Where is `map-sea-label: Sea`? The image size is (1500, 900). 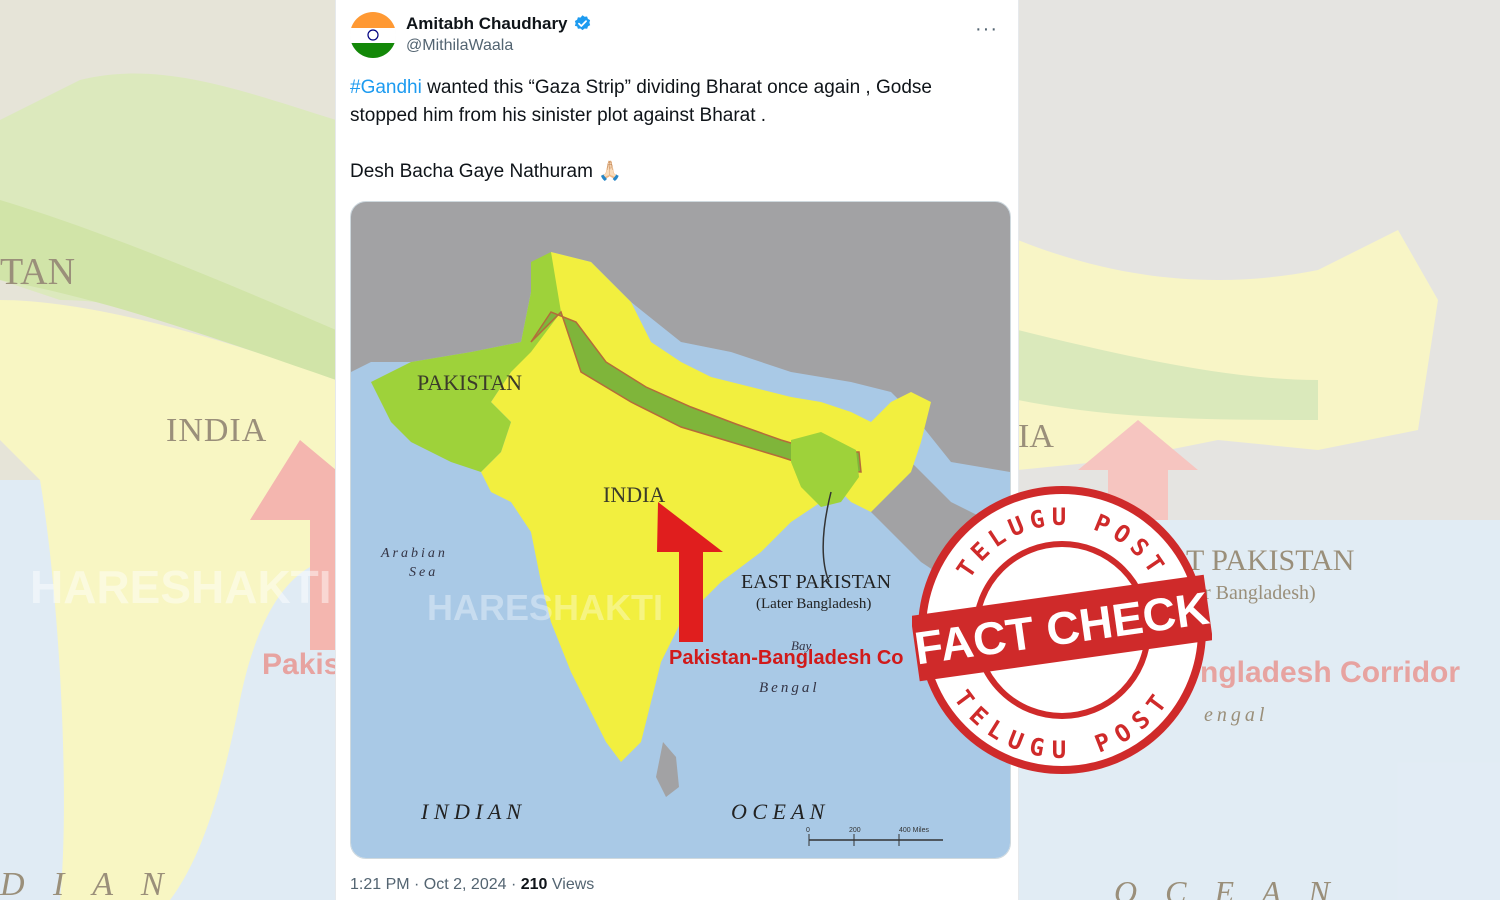
map-sea-label: Sea is located at coordinates (423, 572).